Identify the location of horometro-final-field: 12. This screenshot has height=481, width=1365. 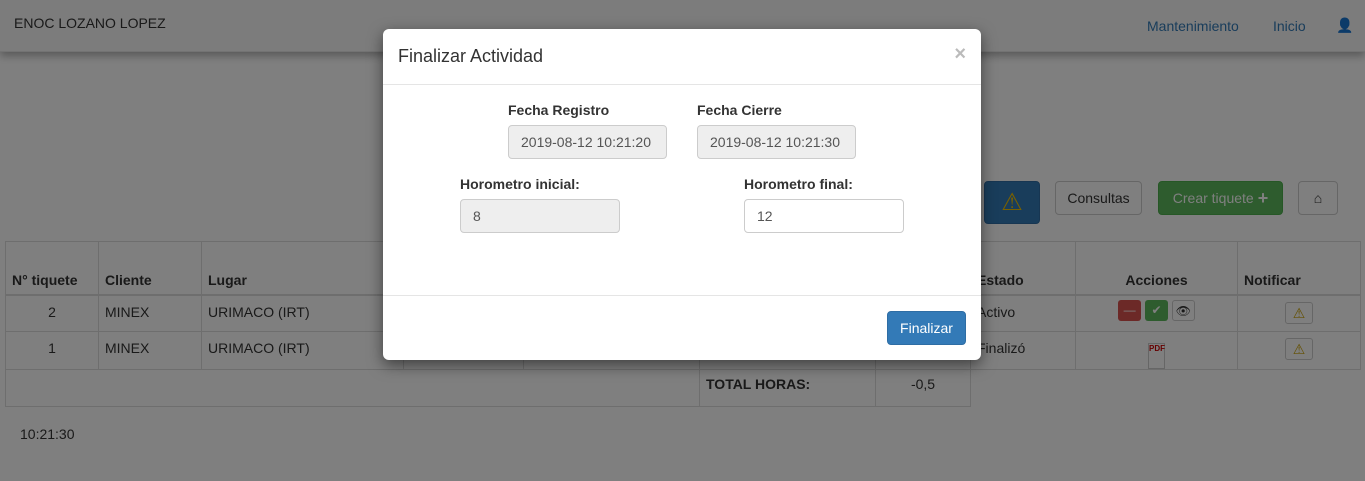
(824, 216).